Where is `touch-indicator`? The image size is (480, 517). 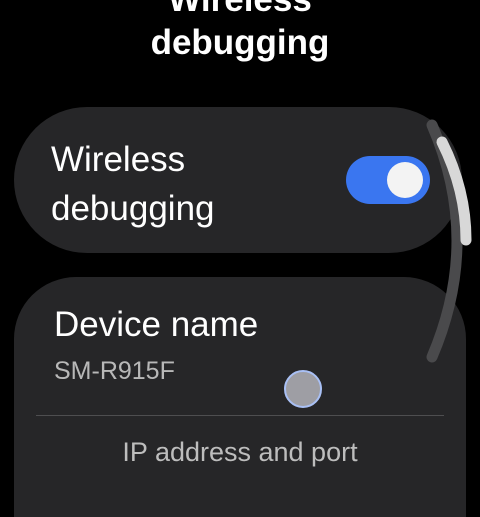
touch-indicator is located at coordinates (303, 389).